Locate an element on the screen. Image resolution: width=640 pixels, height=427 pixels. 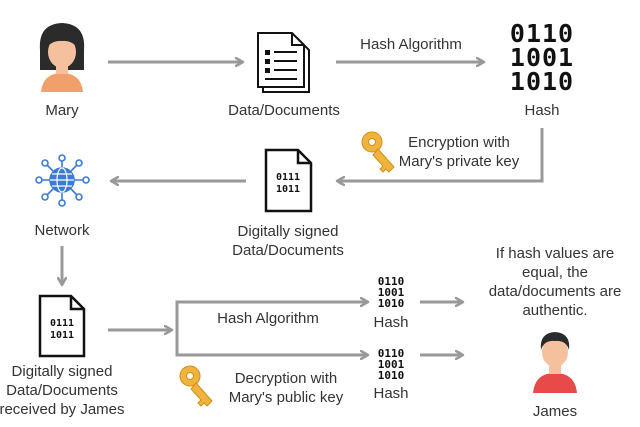
mary-avatar-icon is located at coordinates (62, 57).